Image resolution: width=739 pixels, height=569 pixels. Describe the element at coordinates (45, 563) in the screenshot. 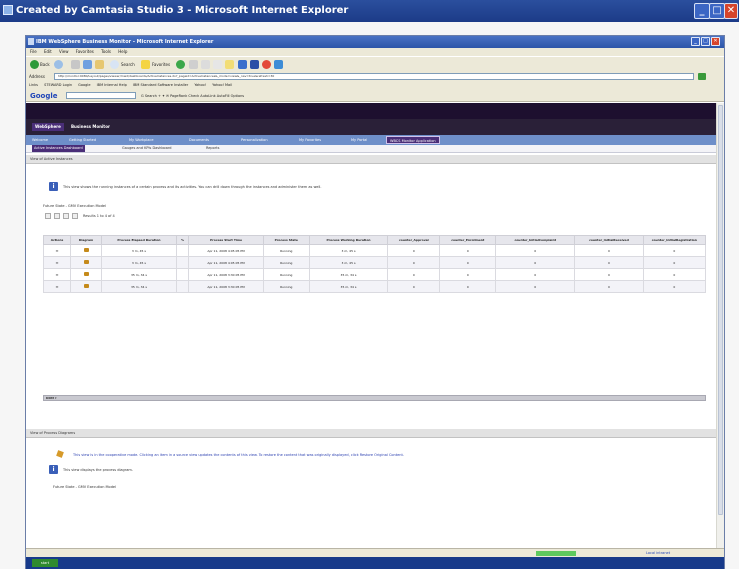

I see `start-button: start` at that location.